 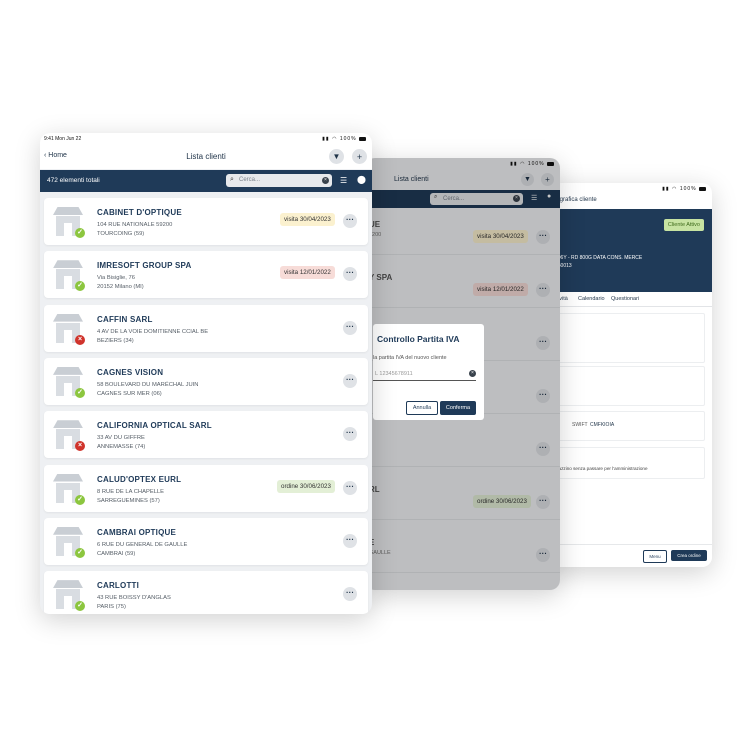 What do you see at coordinates (121, 447) in the screenshot?
I see `client-address-line2: ANNEMASSE (74)` at bounding box center [121, 447].